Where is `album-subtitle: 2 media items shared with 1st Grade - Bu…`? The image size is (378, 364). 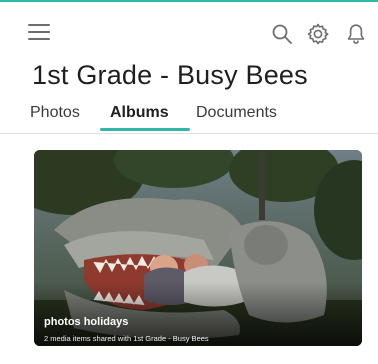 album-subtitle: 2 media items shared with 1st Grade - Bu… is located at coordinates (126, 338).